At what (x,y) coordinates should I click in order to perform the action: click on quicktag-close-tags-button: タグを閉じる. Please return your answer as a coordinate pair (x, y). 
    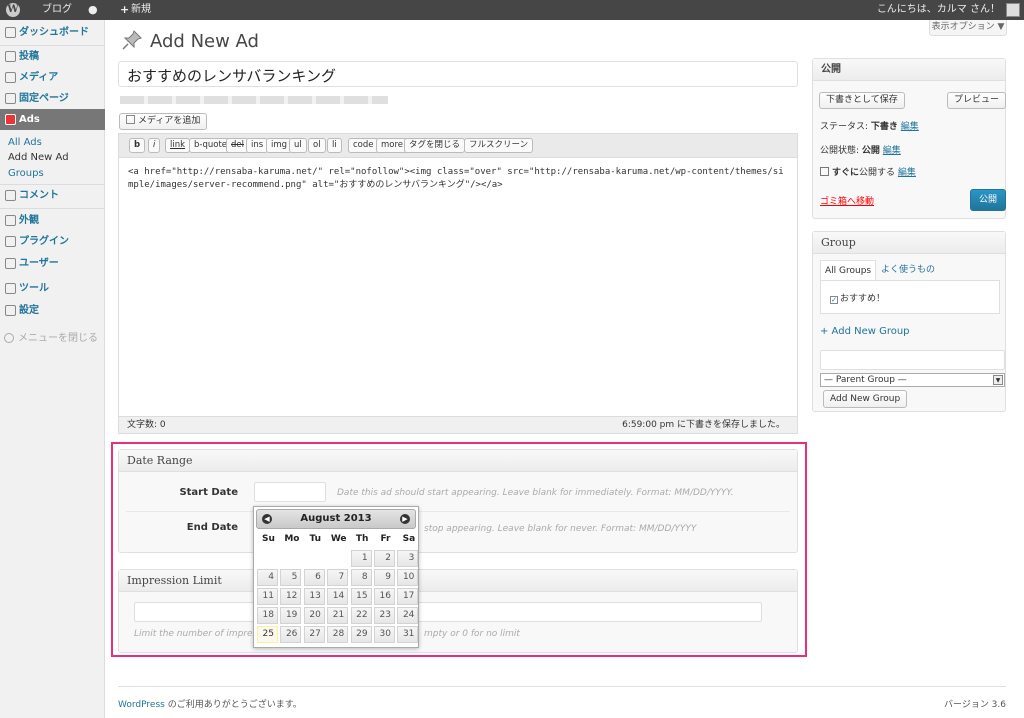
    Looking at the image, I should click on (435, 145).